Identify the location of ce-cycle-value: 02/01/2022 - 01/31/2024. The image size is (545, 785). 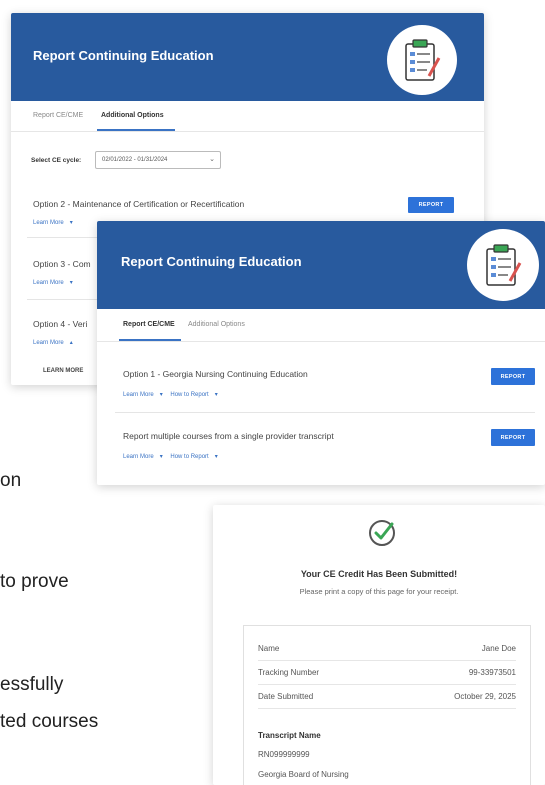
(135, 160).